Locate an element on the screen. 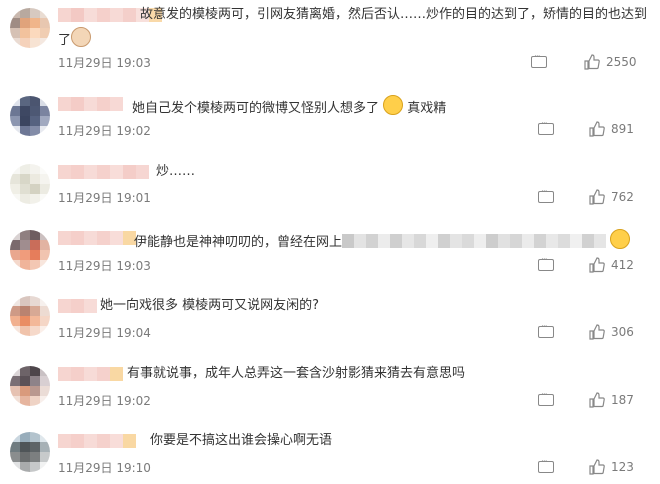 This screenshot has height=484, width=660. comment-text: 有事就说事，成年人总弄这一套含沙射影猜来猜去有意思吗 is located at coordinates (296, 374).